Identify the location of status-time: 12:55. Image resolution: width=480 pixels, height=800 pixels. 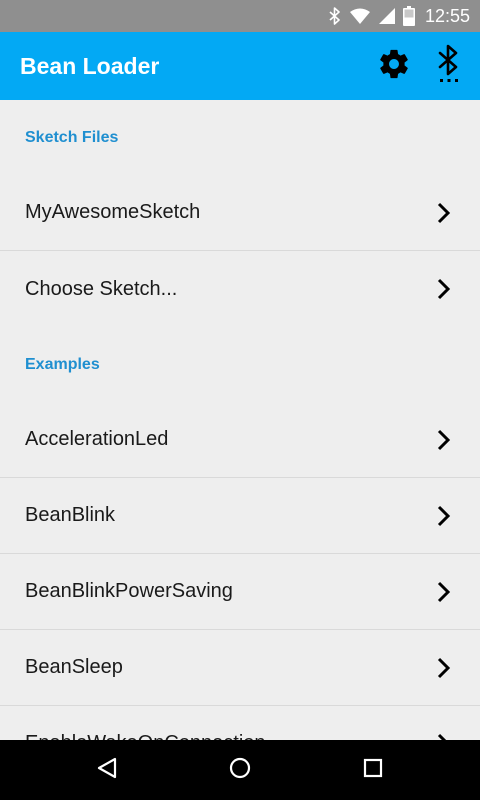
(447, 15).